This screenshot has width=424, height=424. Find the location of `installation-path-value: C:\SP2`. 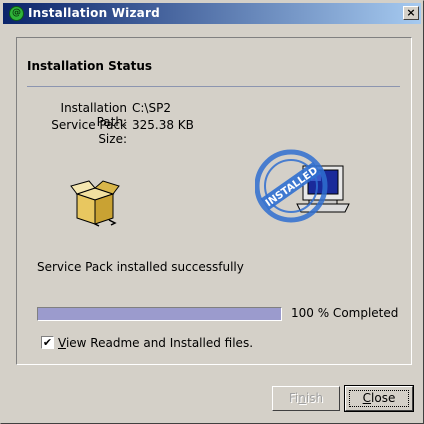

installation-path-value: C:\SP2 is located at coordinates (151, 108).